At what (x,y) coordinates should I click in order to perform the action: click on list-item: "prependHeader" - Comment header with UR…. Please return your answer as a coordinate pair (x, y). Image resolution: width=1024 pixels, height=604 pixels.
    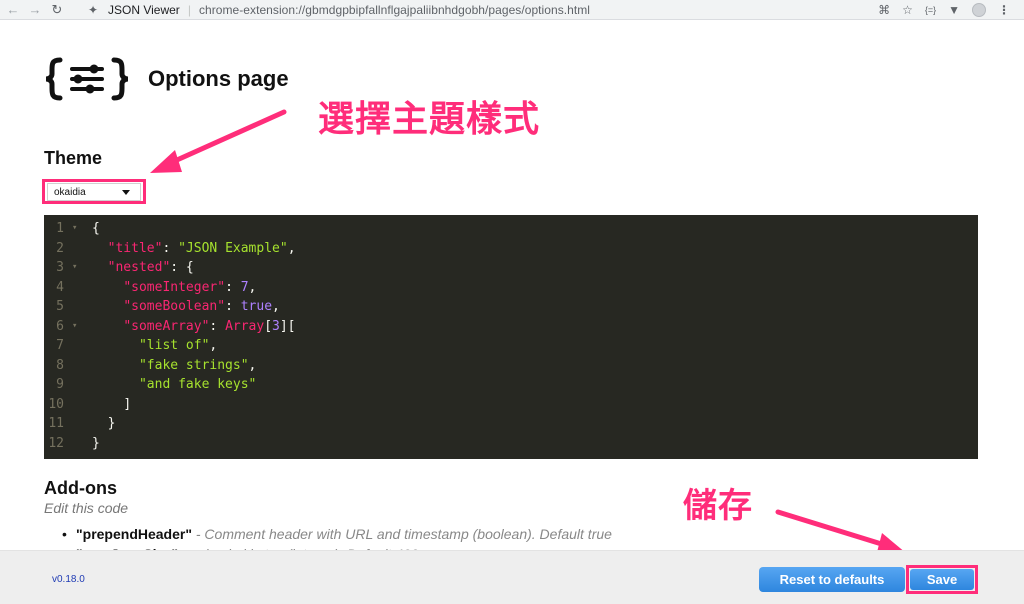
    Looking at the image, I should click on (410, 534).